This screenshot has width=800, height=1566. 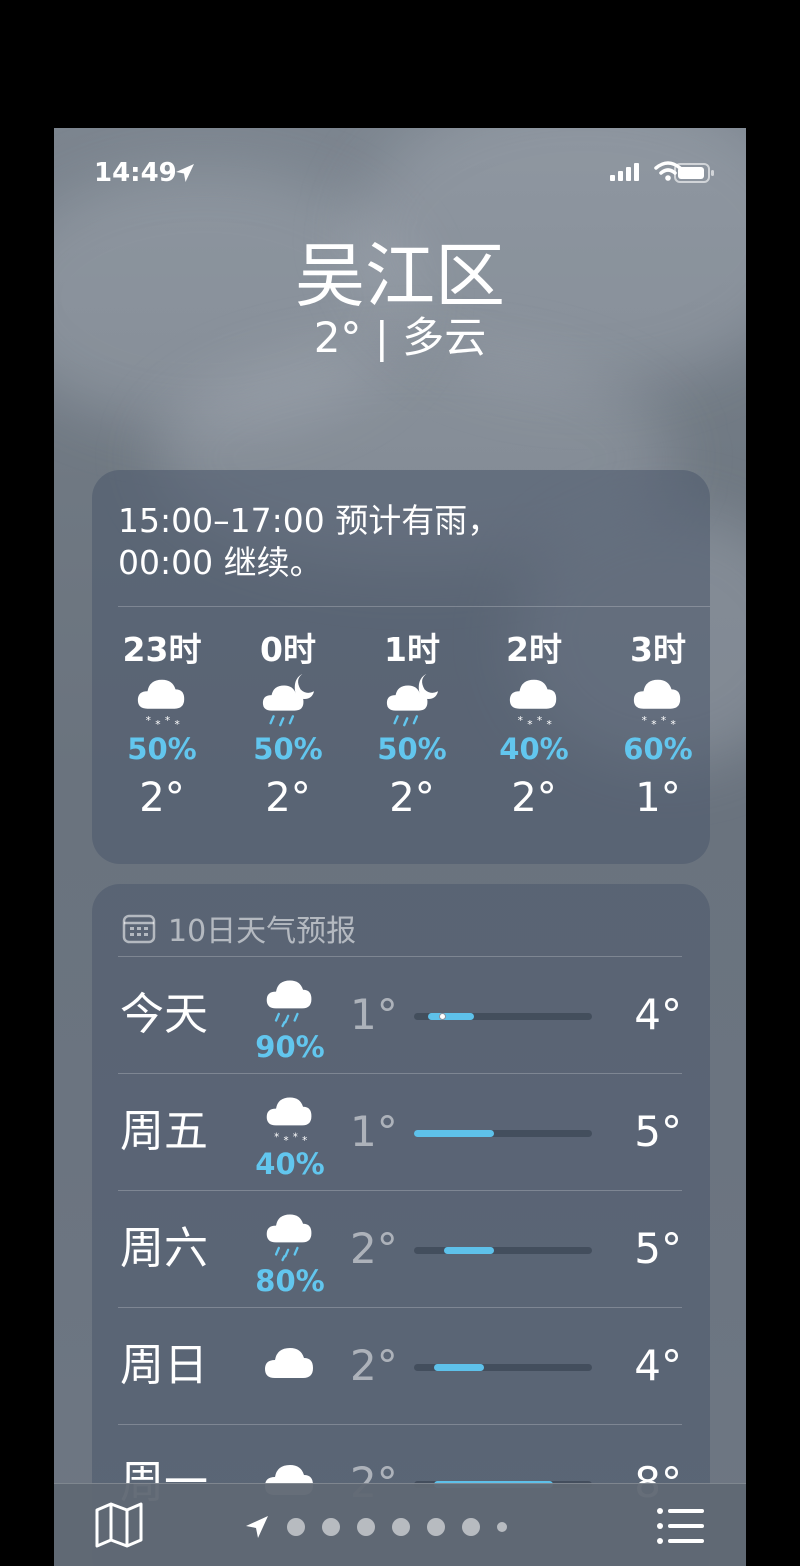 I want to click on location-name: 吴江区, so click(x=400, y=276).